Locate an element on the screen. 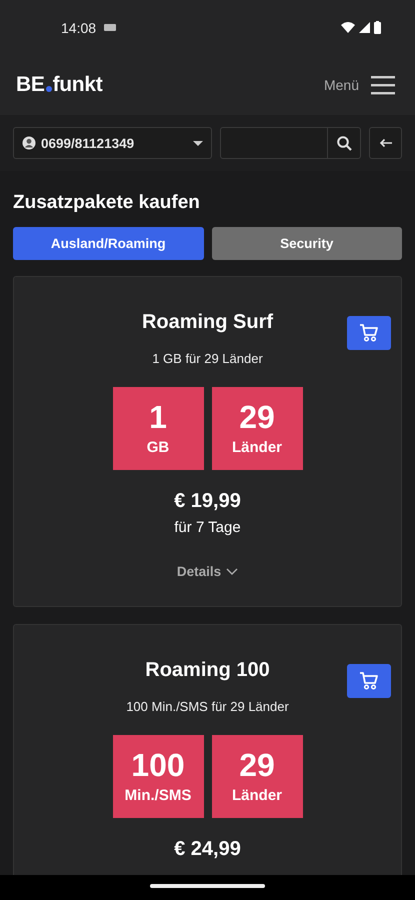 Image resolution: width=415 pixels, height=900 pixels. status-time: 14:08 is located at coordinates (78, 28).